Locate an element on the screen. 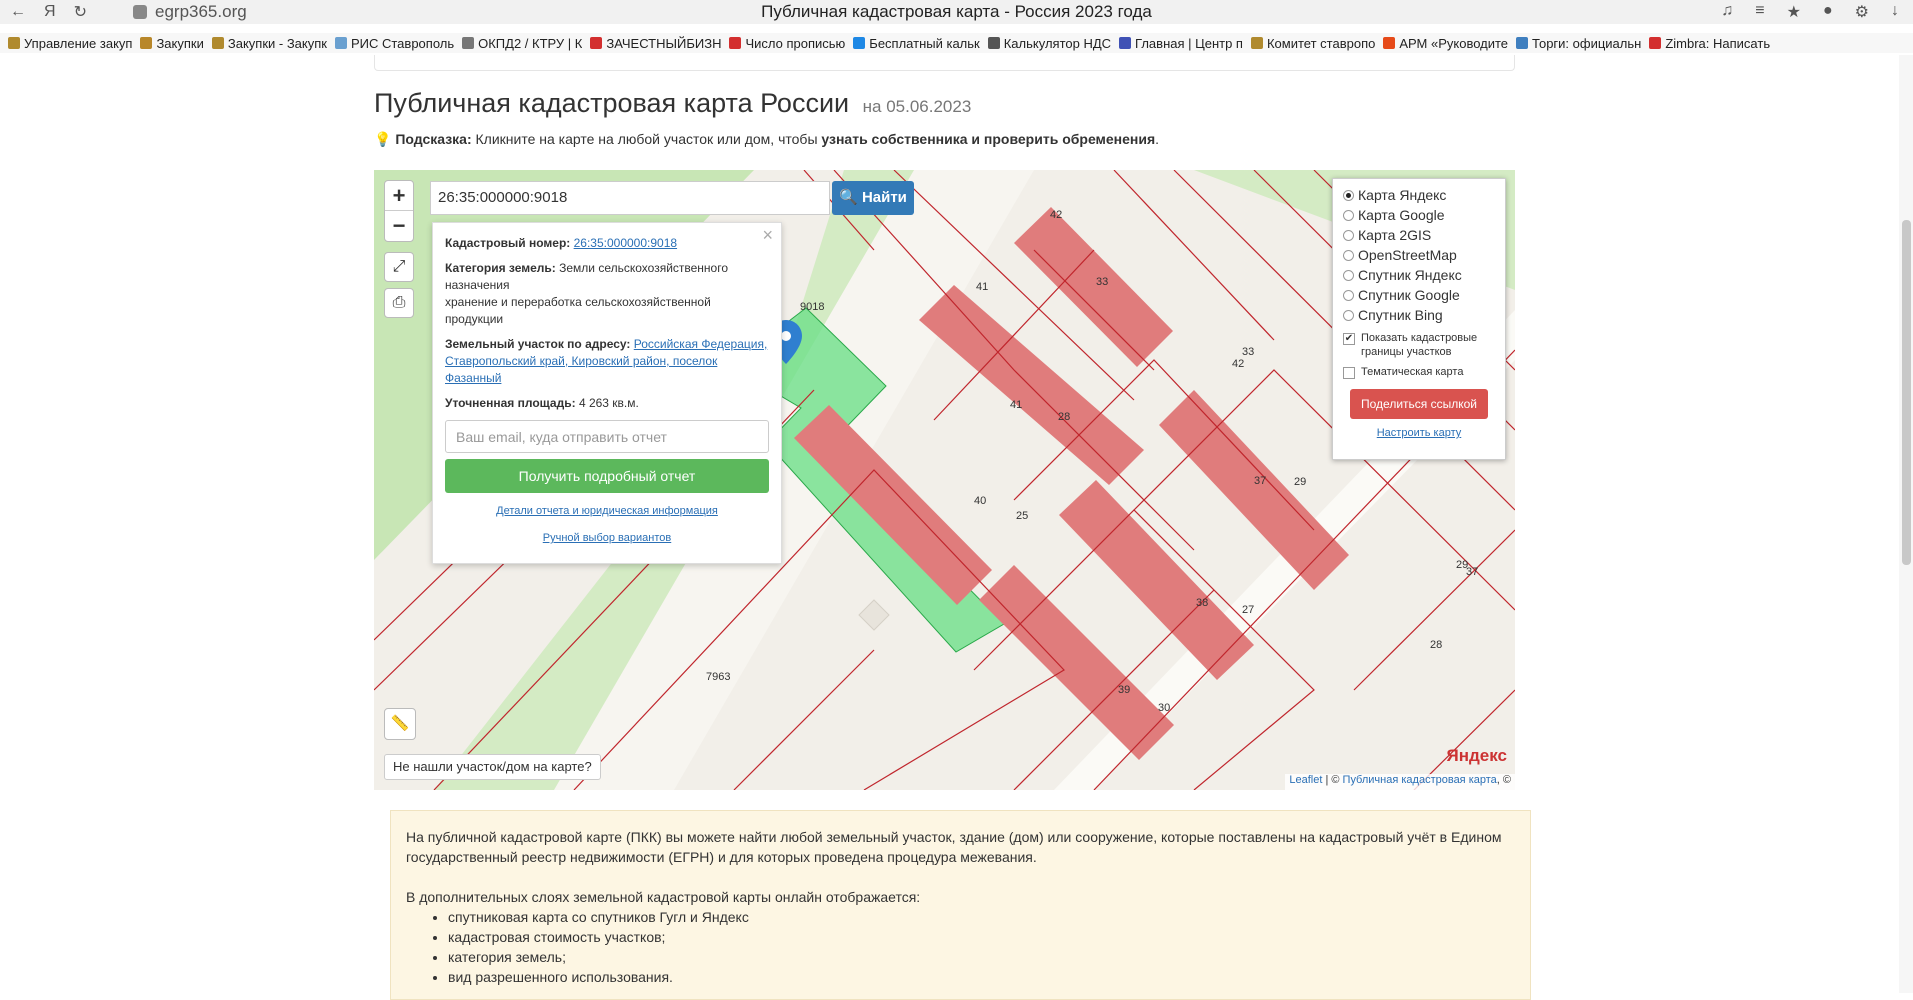 The width and height of the screenshot is (1913, 1000). bookmark-item: Закупки - Закупк is located at coordinates (269, 43).